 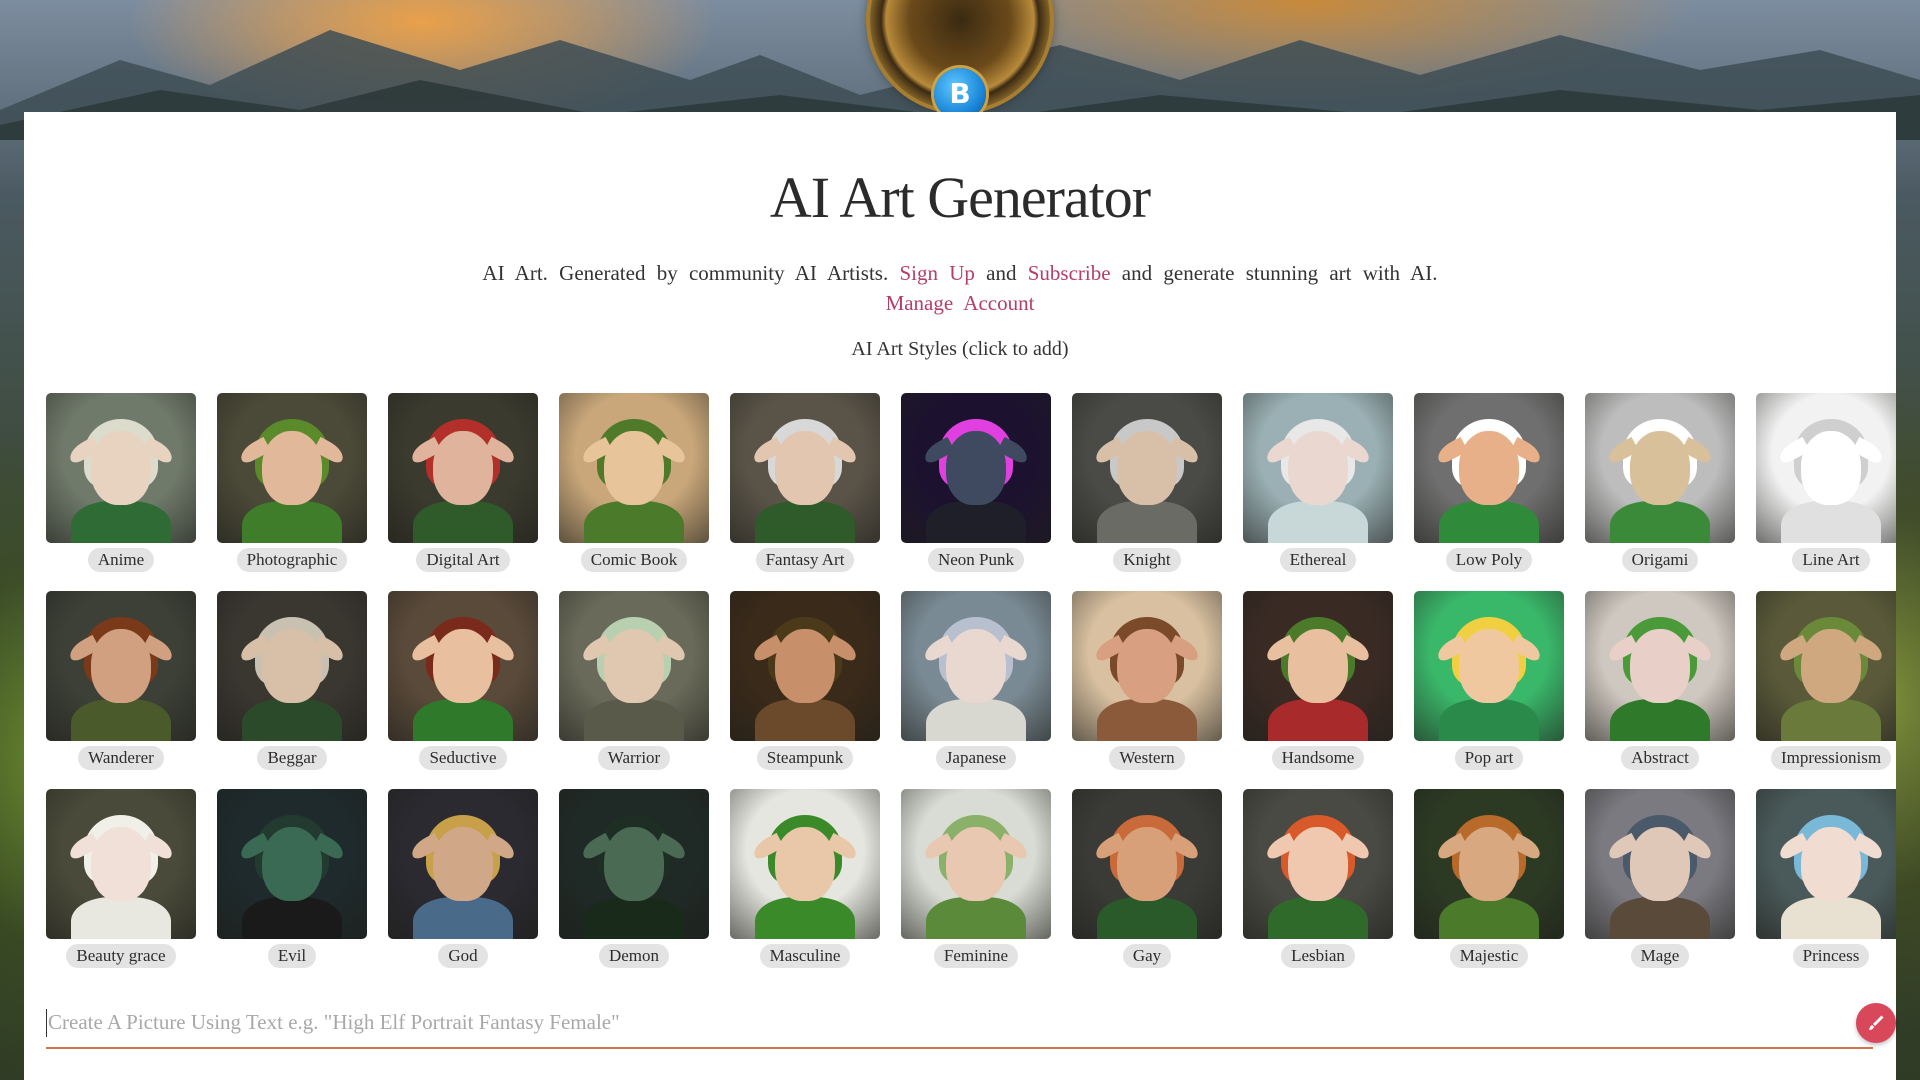 I want to click on style-tile-anime: Anime, so click(x=121, y=485).